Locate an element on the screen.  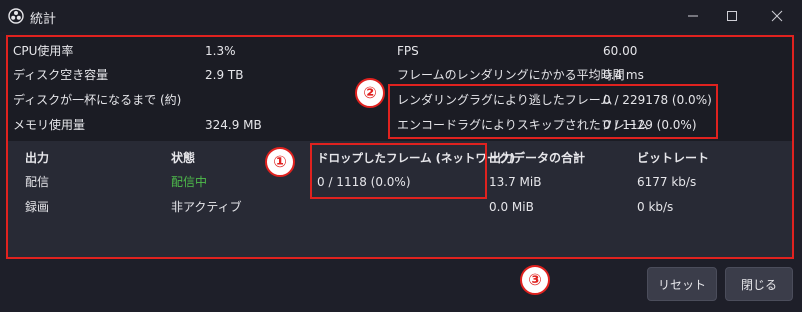
memory-usage-value: 324.9 MB is located at coordinates (233, 125).